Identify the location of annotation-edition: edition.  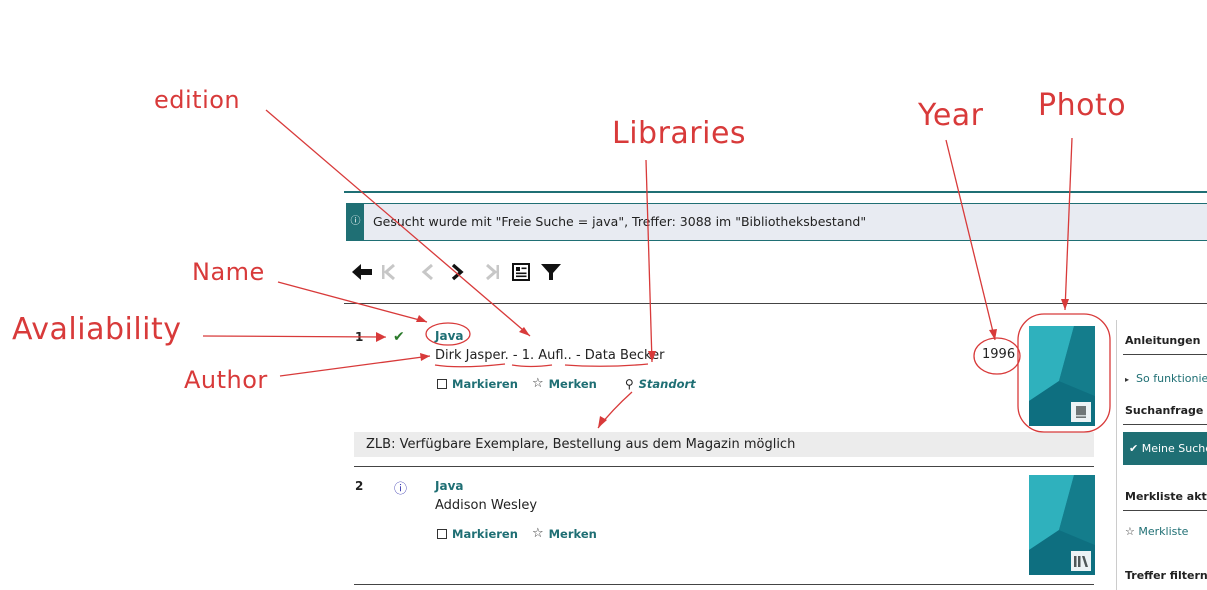
(197, 100).